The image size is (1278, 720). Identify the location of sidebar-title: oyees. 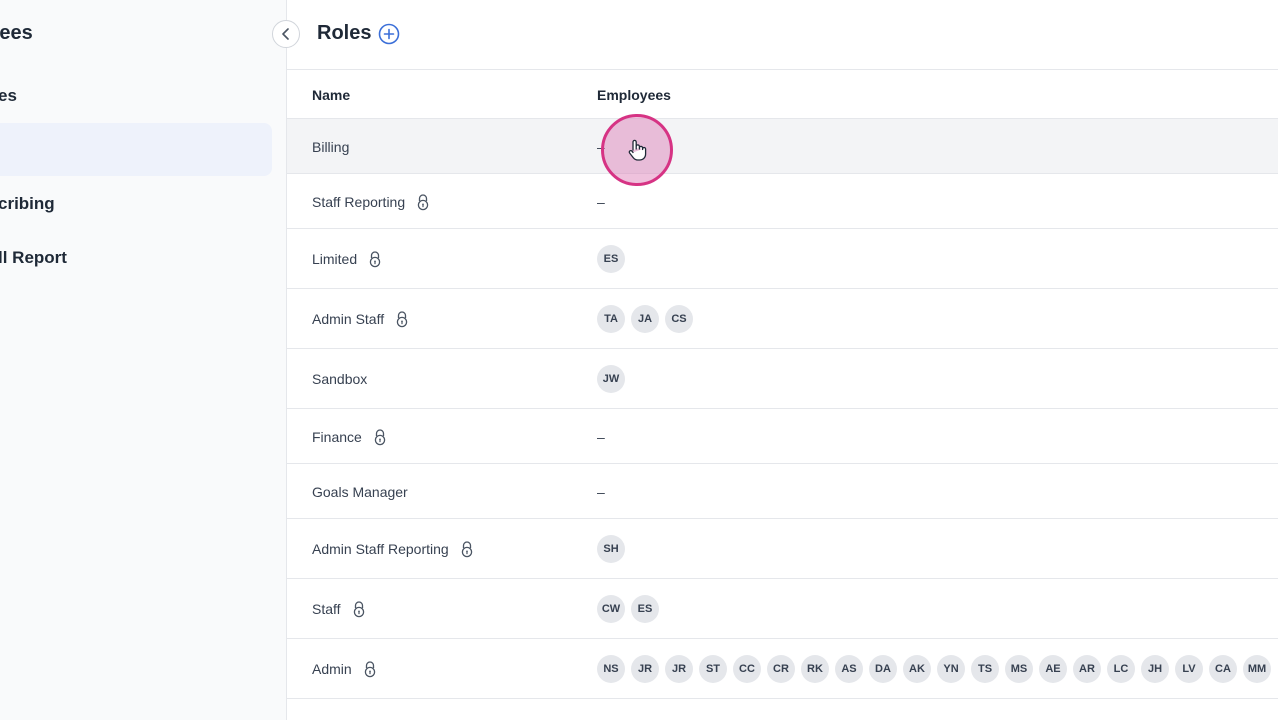
(16, 33).